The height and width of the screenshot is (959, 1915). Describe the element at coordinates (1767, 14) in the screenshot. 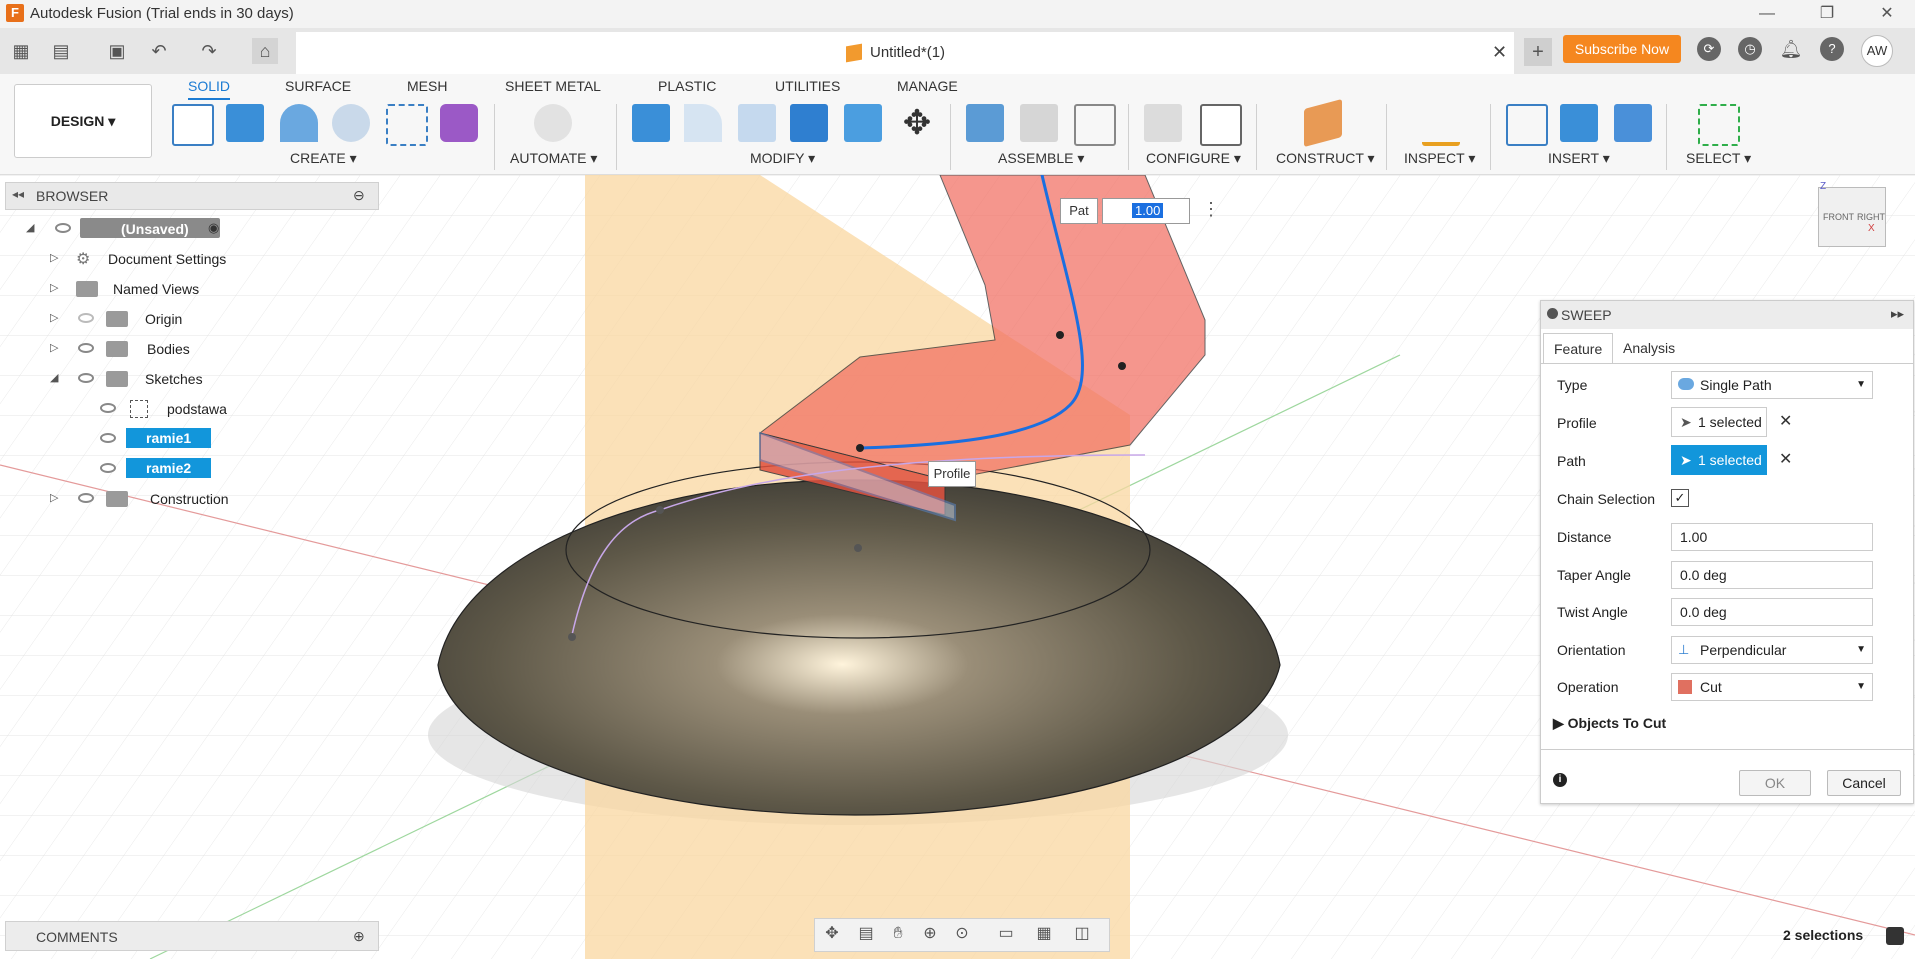

I see `minimize-button: —` at that location.